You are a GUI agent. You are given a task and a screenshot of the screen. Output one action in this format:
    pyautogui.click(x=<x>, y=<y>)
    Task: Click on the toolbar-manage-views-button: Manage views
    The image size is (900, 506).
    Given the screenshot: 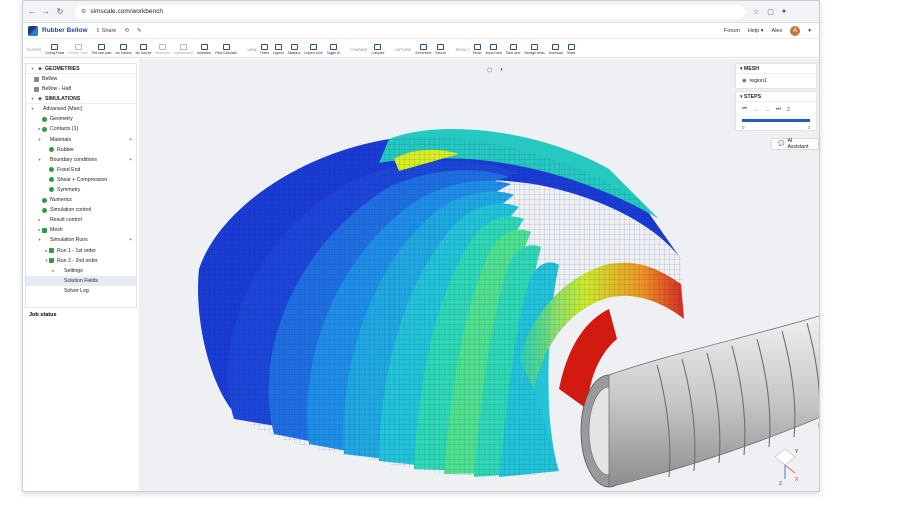 What is the action you would take?
    pyautogui.click(x=534, y=50)
    